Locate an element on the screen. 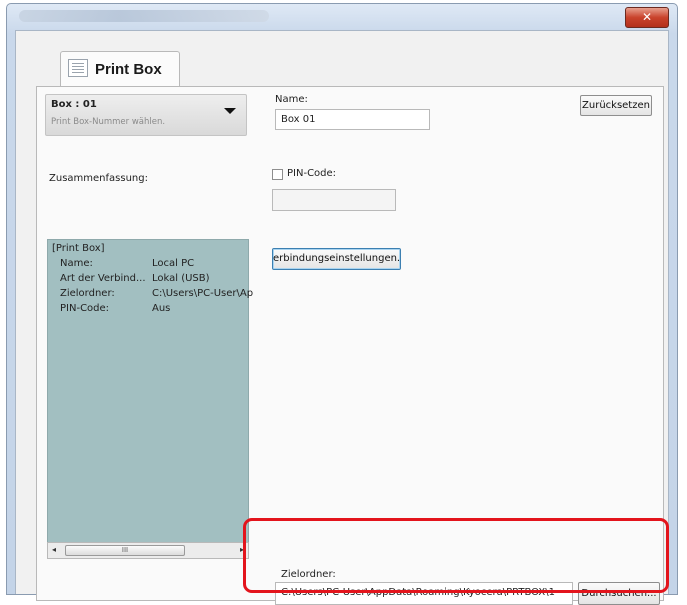 The height and width of the screenshot is (605, 687). summary-key: Name: is located at coordinates (76, 263).